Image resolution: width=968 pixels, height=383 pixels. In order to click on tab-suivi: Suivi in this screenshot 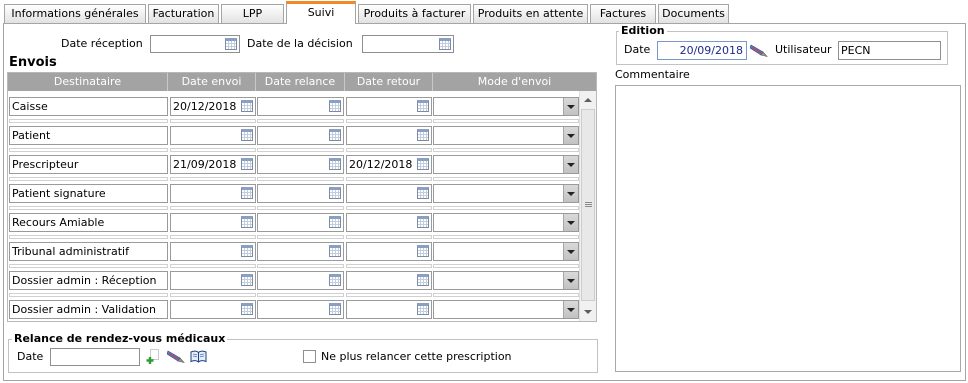, I will do `click(321, 12)`.